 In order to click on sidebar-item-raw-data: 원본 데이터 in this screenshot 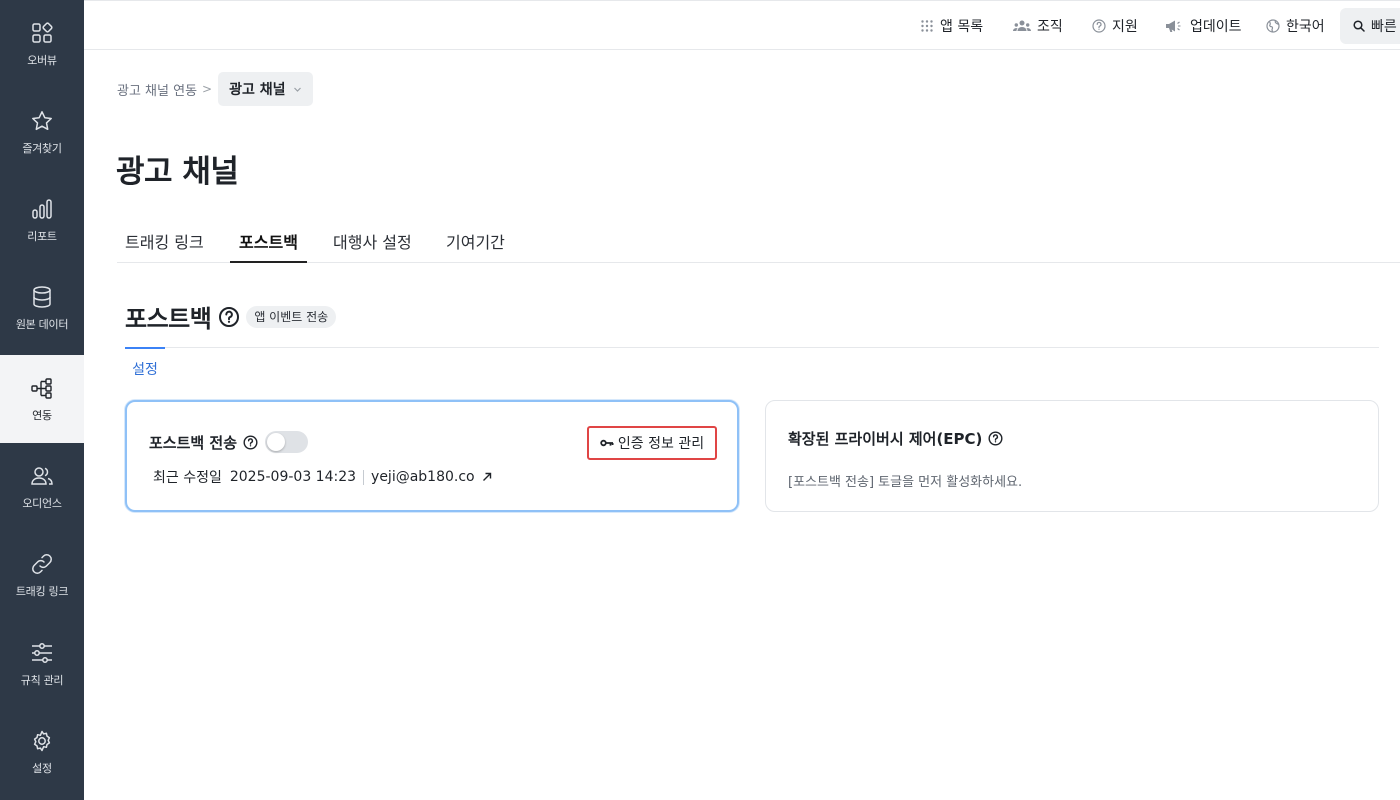, I will do `click(42, 308)`.